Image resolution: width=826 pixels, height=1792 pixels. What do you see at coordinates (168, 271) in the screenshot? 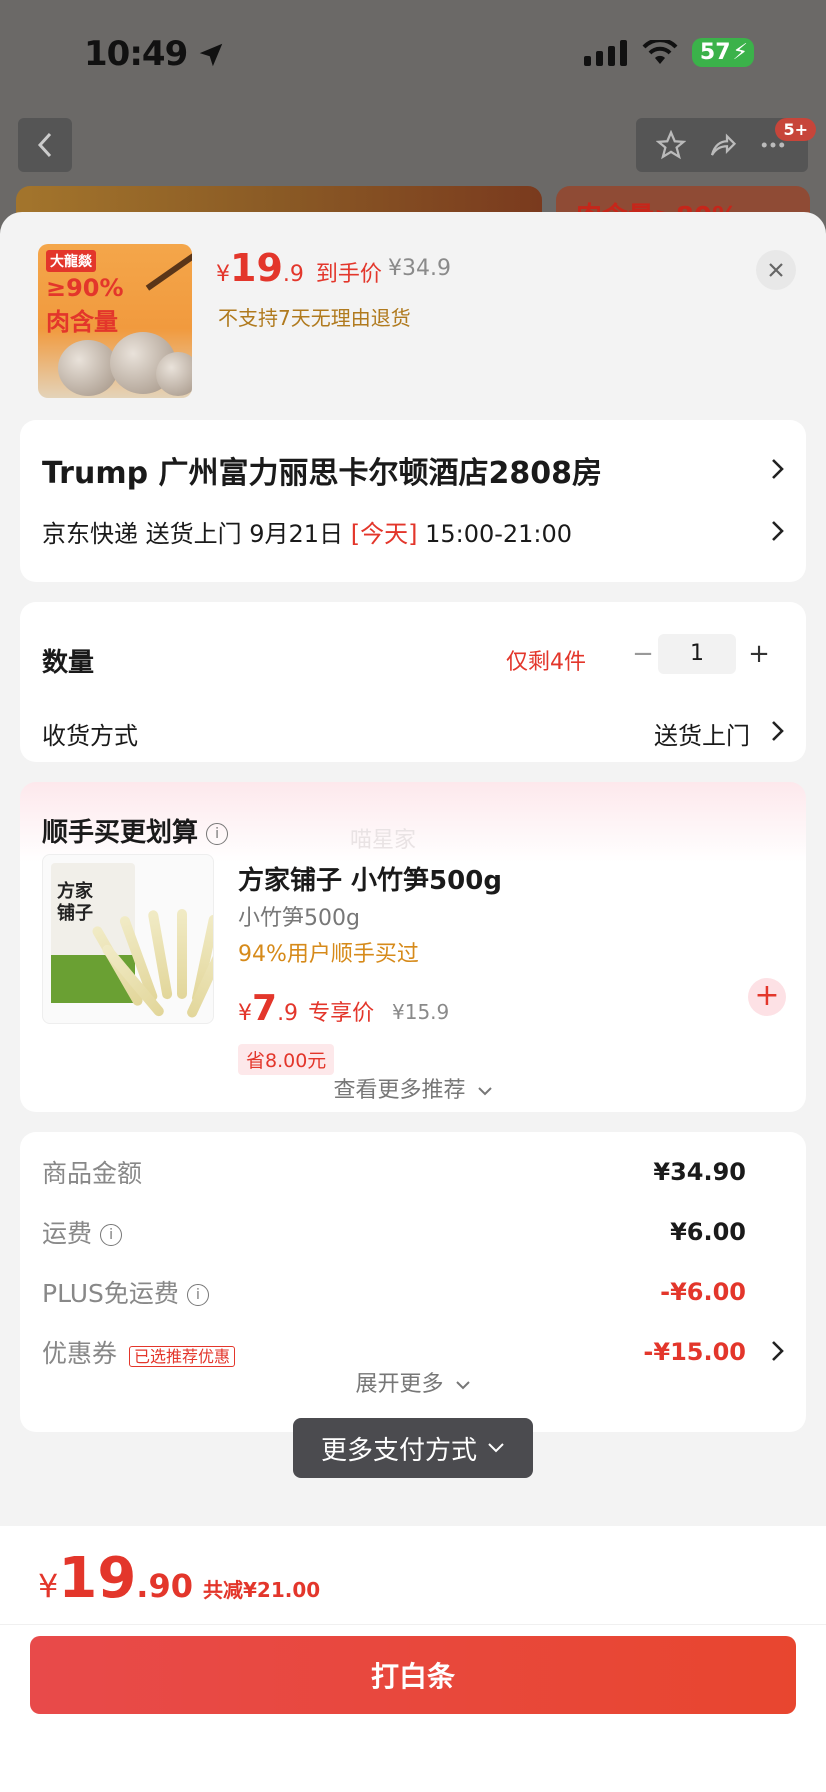
I see `chopstick-graphic` at bounding box center [168, 271].